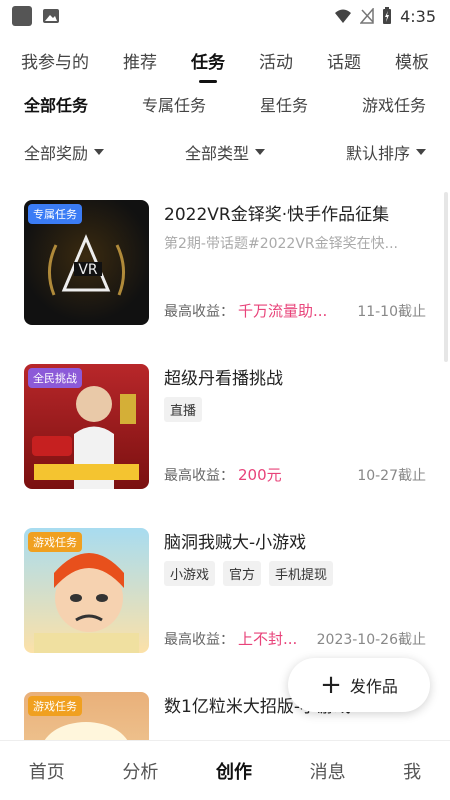 The height and width of the screenshot is (800, 450). What do you see at coordinates (295, 409) in the screenshot?
I see `task-chips: 直播` at bounding box center [295, 409].